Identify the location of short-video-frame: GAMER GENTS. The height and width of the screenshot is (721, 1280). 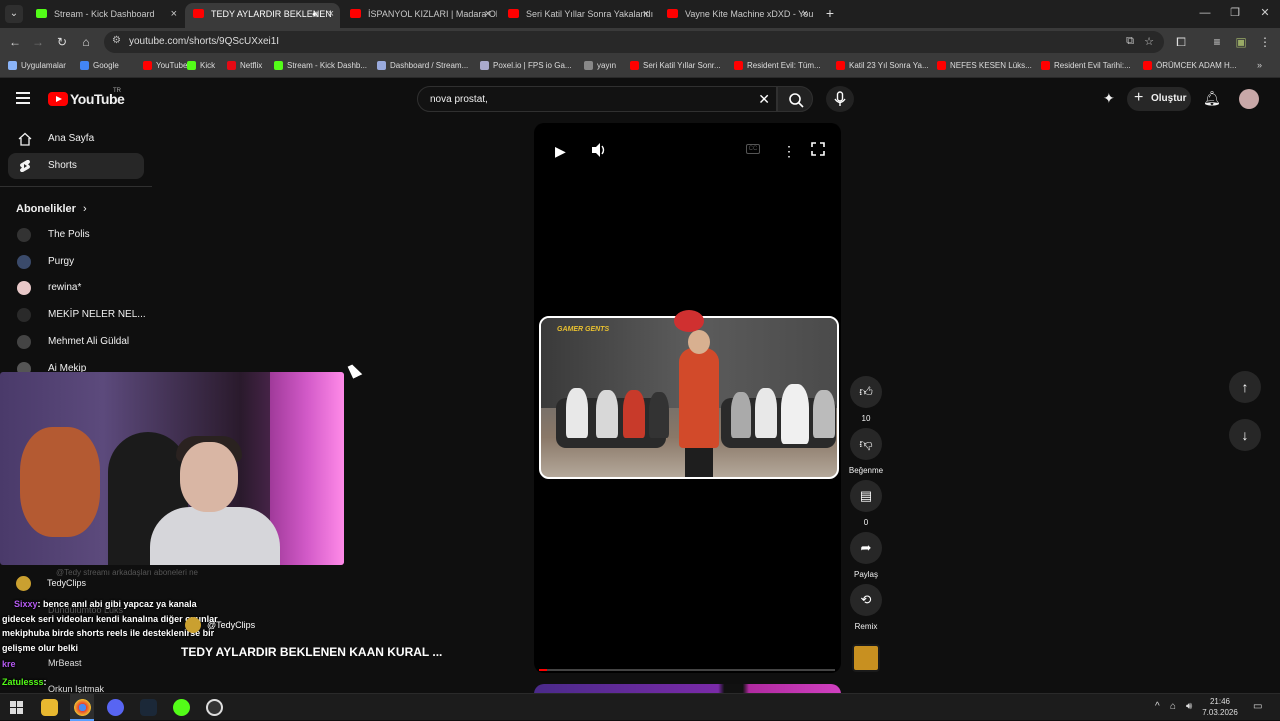
(689, 397).